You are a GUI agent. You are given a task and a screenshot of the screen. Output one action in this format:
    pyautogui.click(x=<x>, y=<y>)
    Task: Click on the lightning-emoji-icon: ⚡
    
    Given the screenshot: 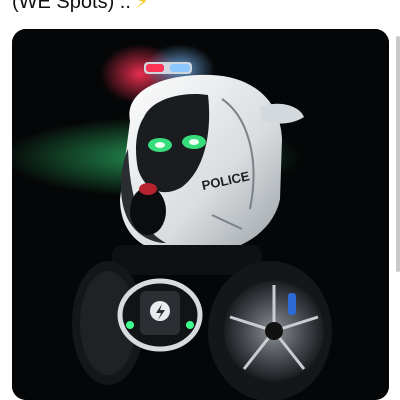 What is the action you would take?
    pyautogui.click(x=141, y=6)
    